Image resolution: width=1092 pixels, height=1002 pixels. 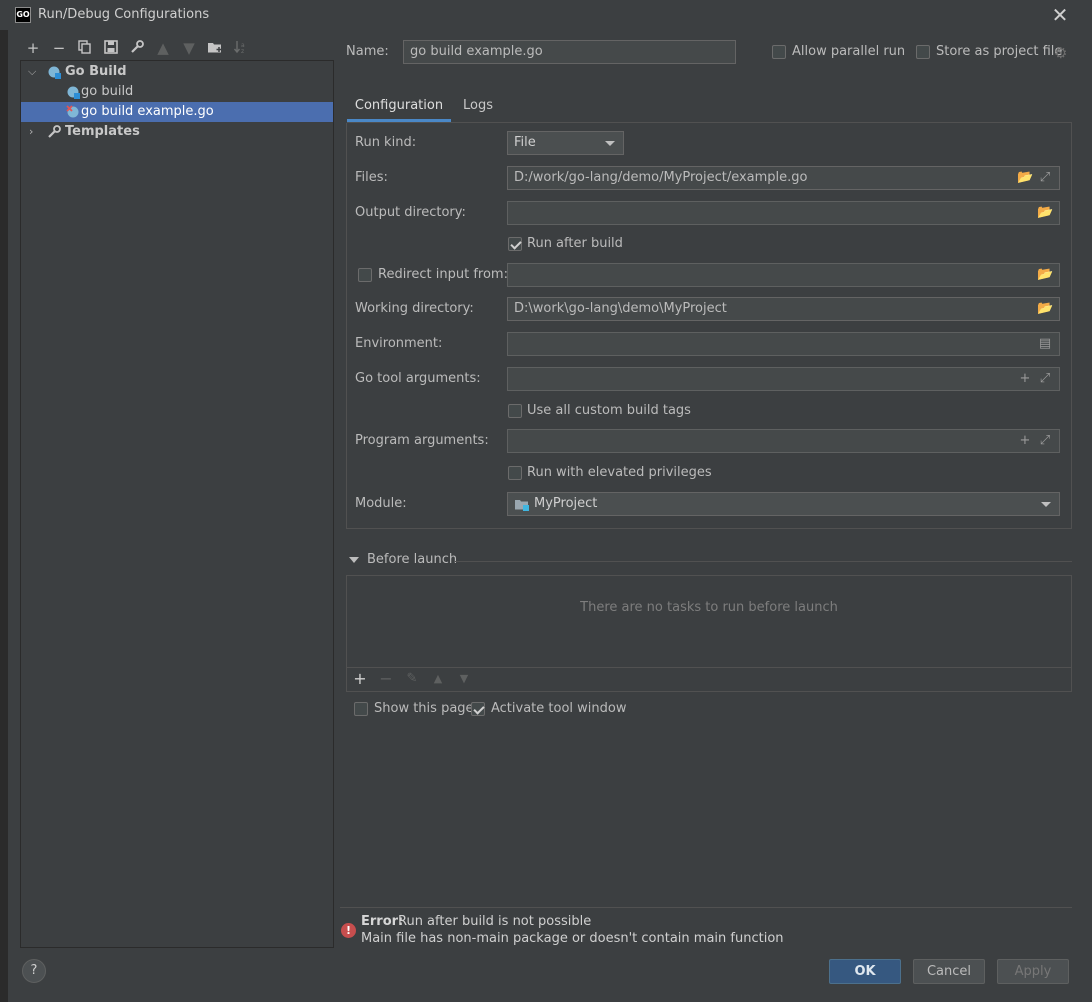 I want to click on custom-build-tags-label: Use all custom build tags, so click(x=609, y=410).